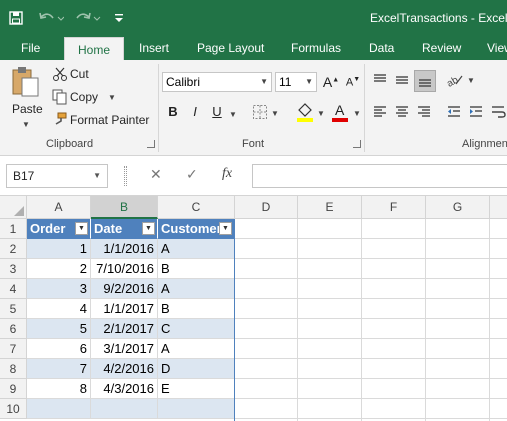 This screenshot has width=507, height=421. I want to click on cell-order: 2, so click(59, 269).